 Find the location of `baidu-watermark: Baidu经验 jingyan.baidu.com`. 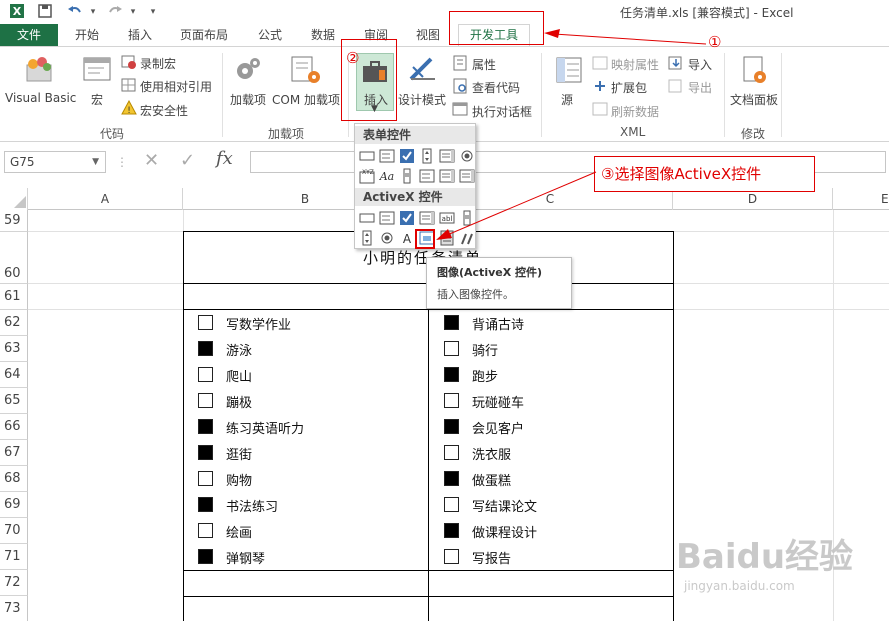

baidu-watermark: Baidu经验 jingyan.baidu.com is located at coordinates (776, 568).